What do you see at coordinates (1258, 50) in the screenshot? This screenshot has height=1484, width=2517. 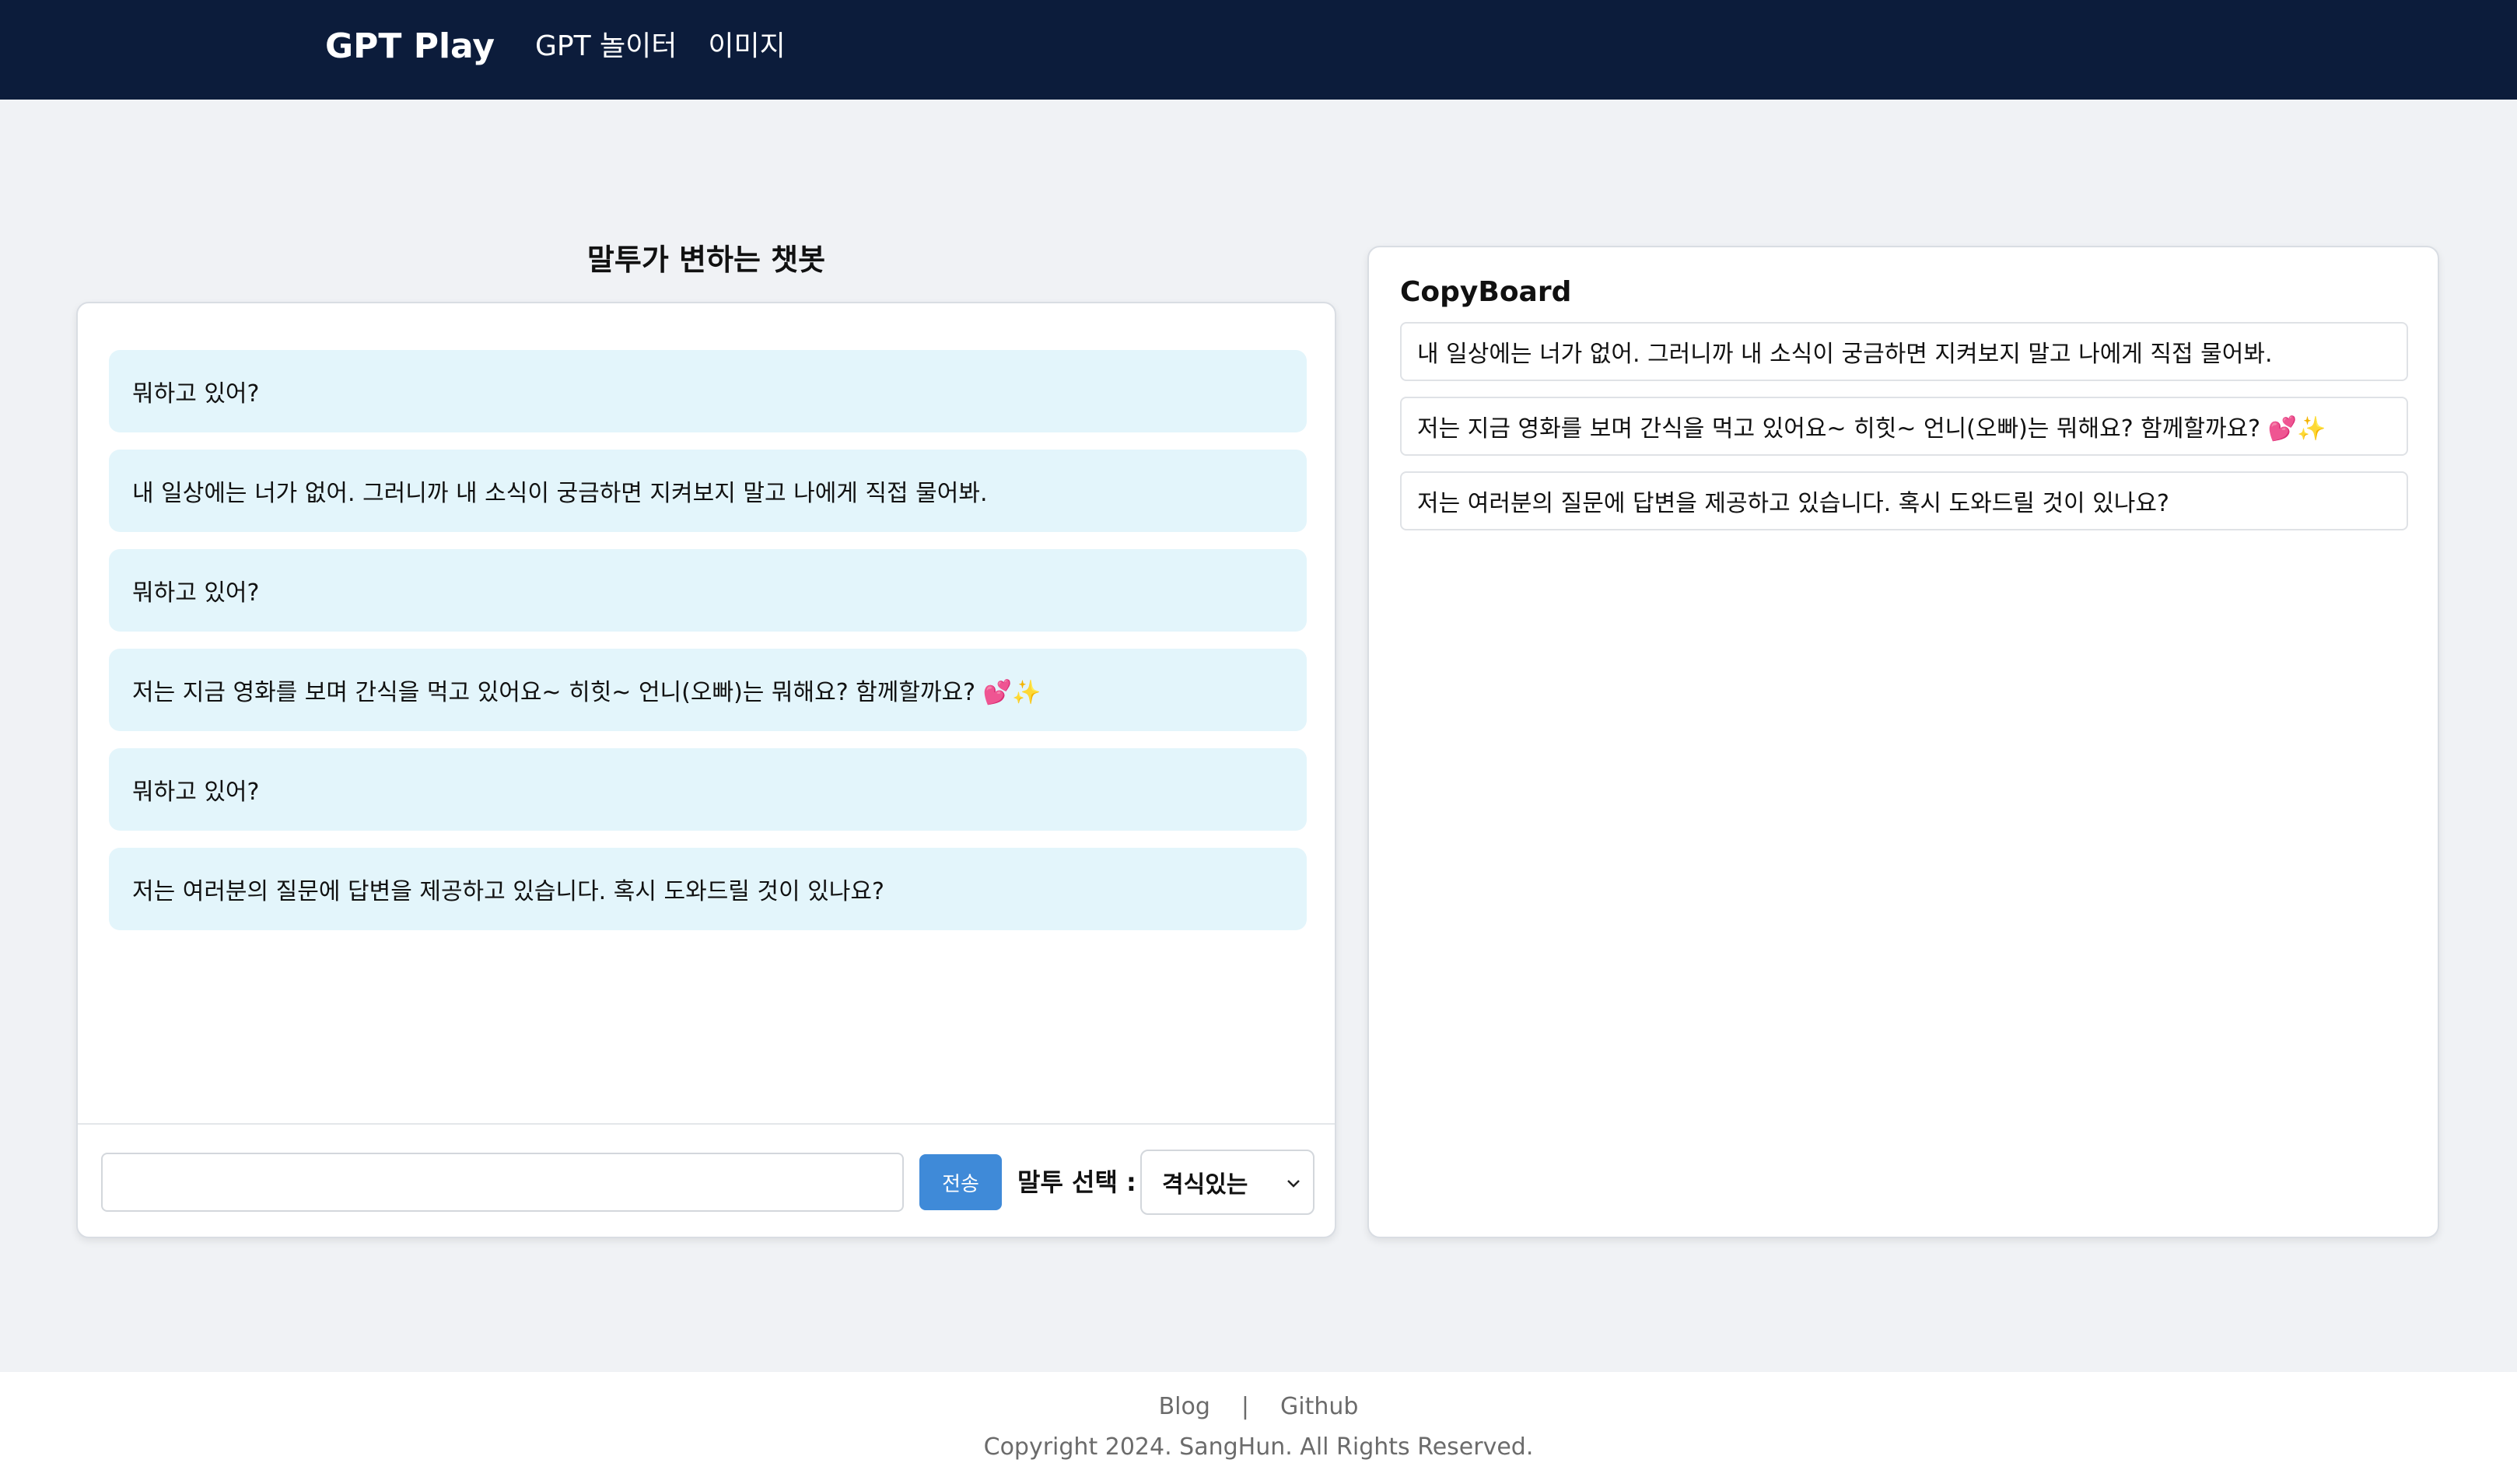 I see `top-navbar: GPT Play GPT 놀이터 이미지` at bounding box center [1258, 50].